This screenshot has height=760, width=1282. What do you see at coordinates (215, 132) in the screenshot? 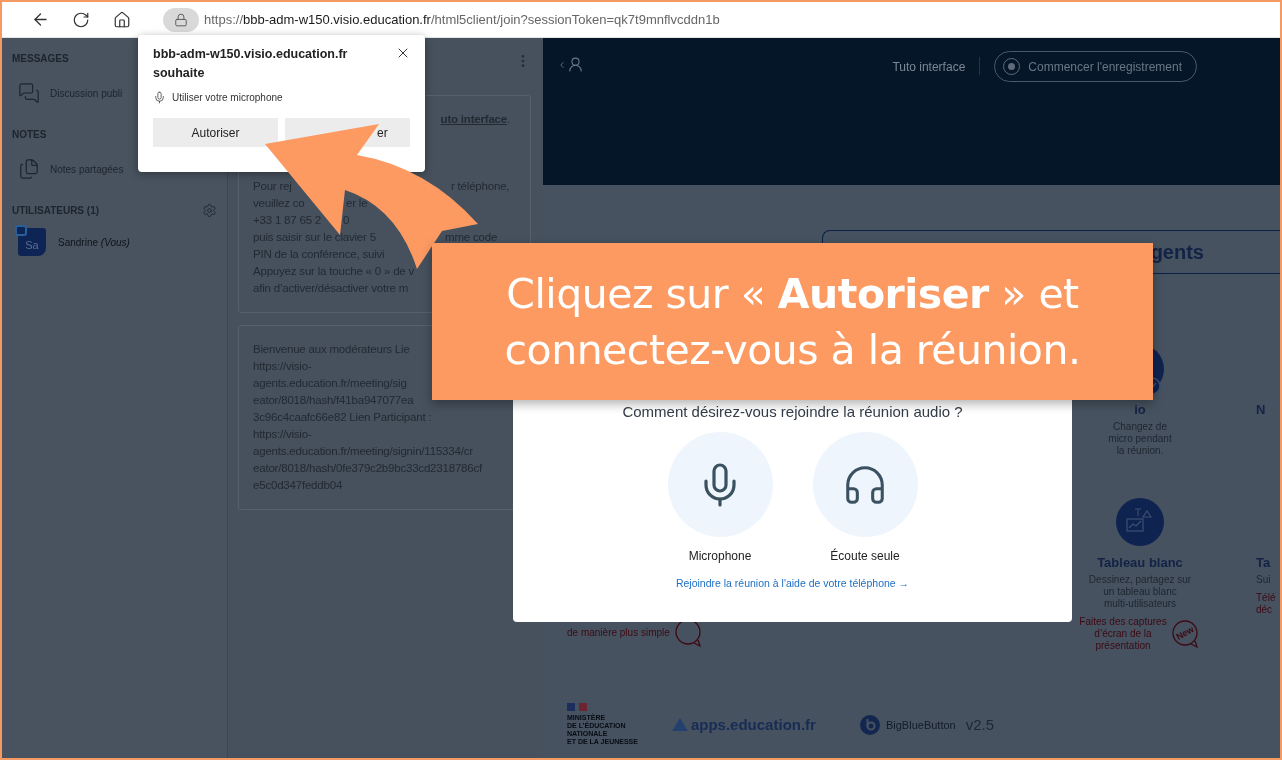
I see `allow-button: Autoriser` at bounding box center [215, 132].